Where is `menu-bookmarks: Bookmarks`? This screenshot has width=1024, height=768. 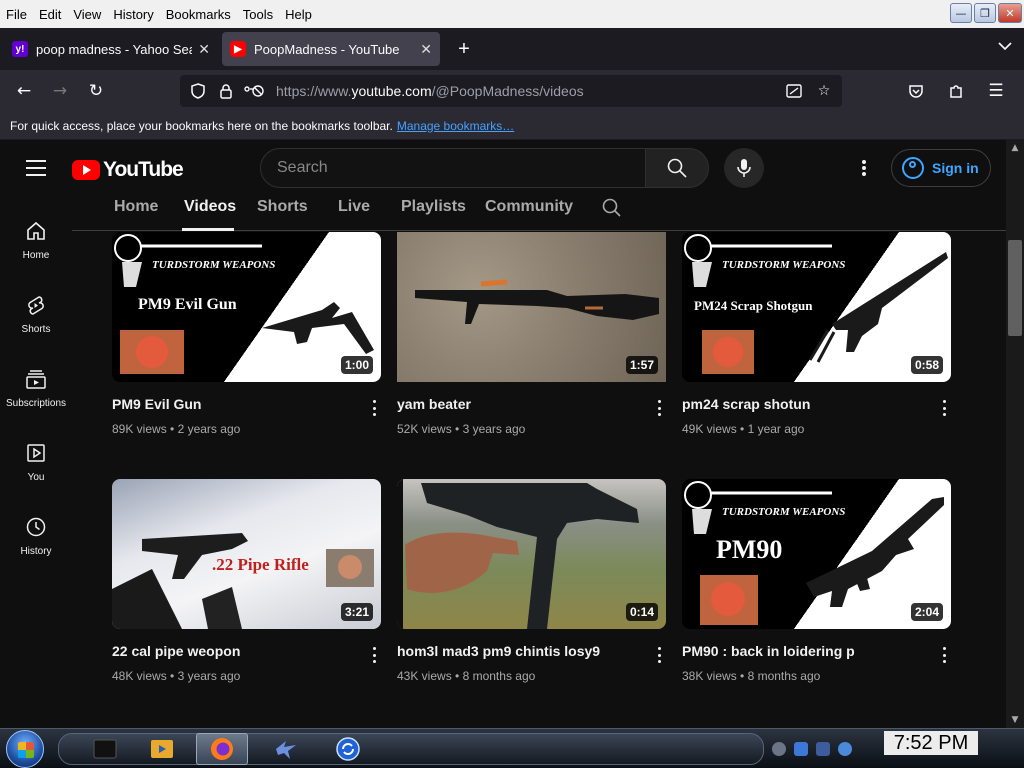 menu-bookmarks: Bookmarks is located at coordinates (198, 14).